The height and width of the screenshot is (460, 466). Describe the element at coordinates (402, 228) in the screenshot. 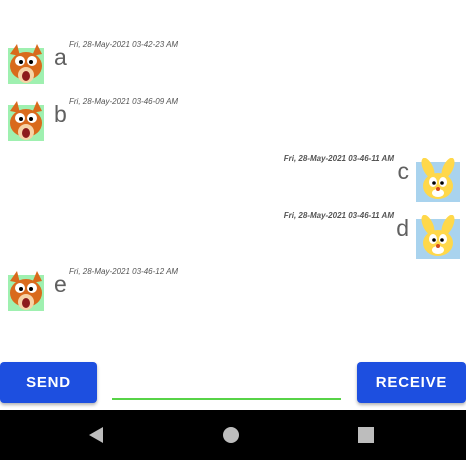

I see `message-text: d` at that location.